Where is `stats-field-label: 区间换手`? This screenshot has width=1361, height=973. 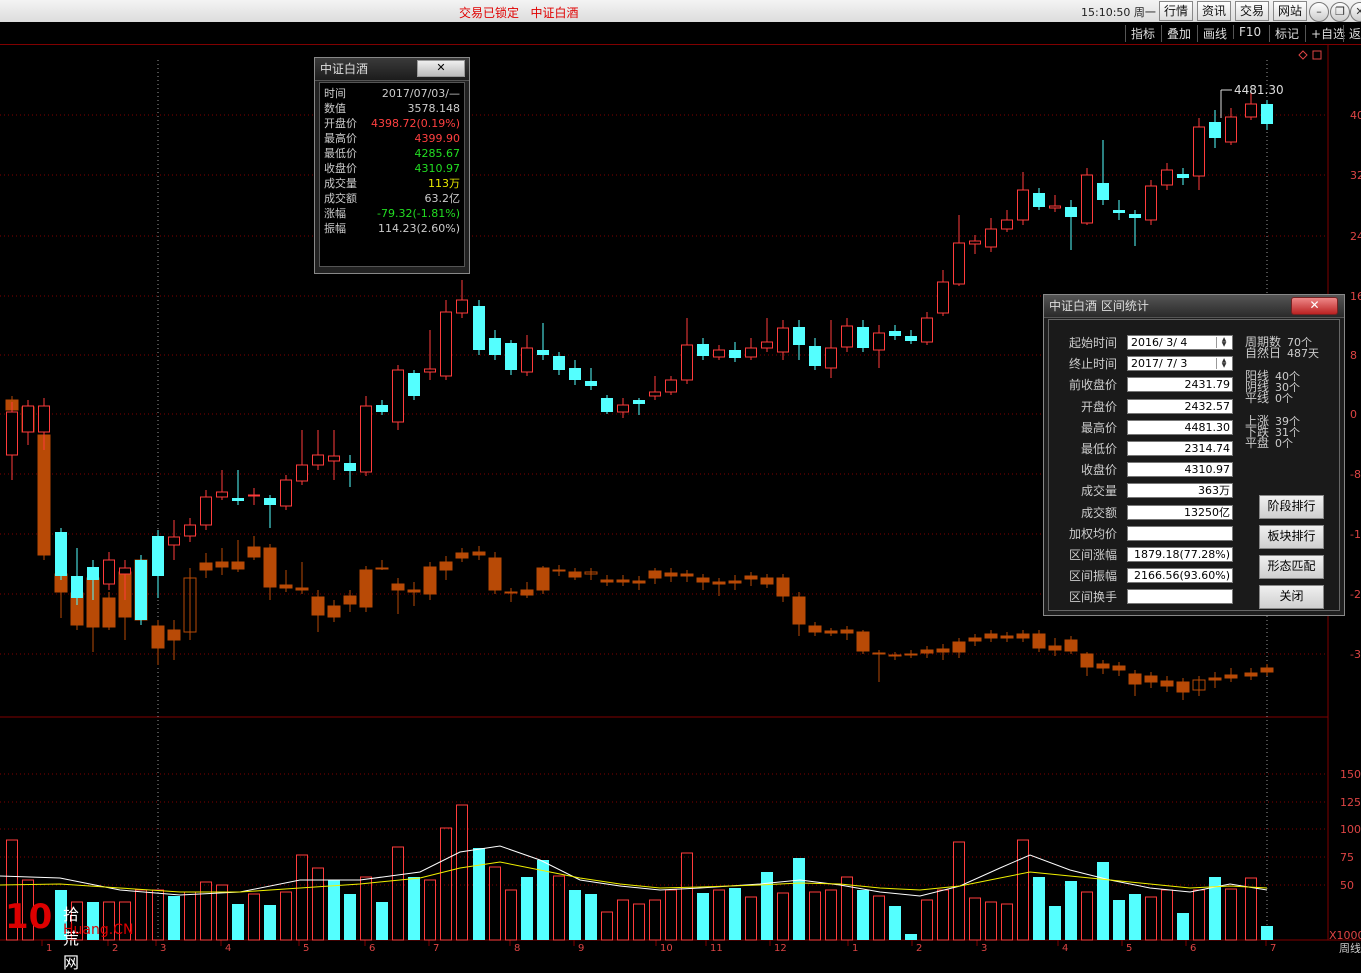
stats-field-label: 区间换手 is located at coordinates (1092, 597).